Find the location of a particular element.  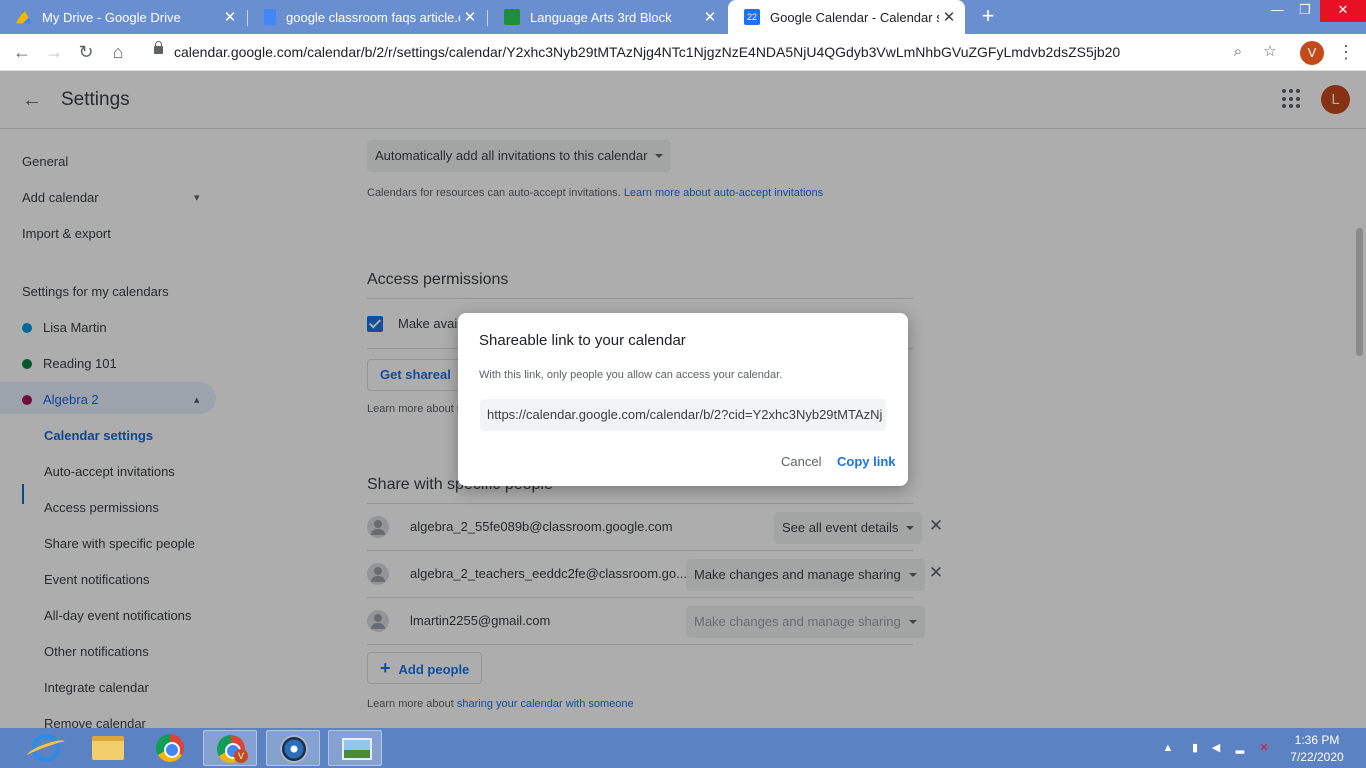

bookmark-star-icon: ☆ is located at coordinates (1270, 52).